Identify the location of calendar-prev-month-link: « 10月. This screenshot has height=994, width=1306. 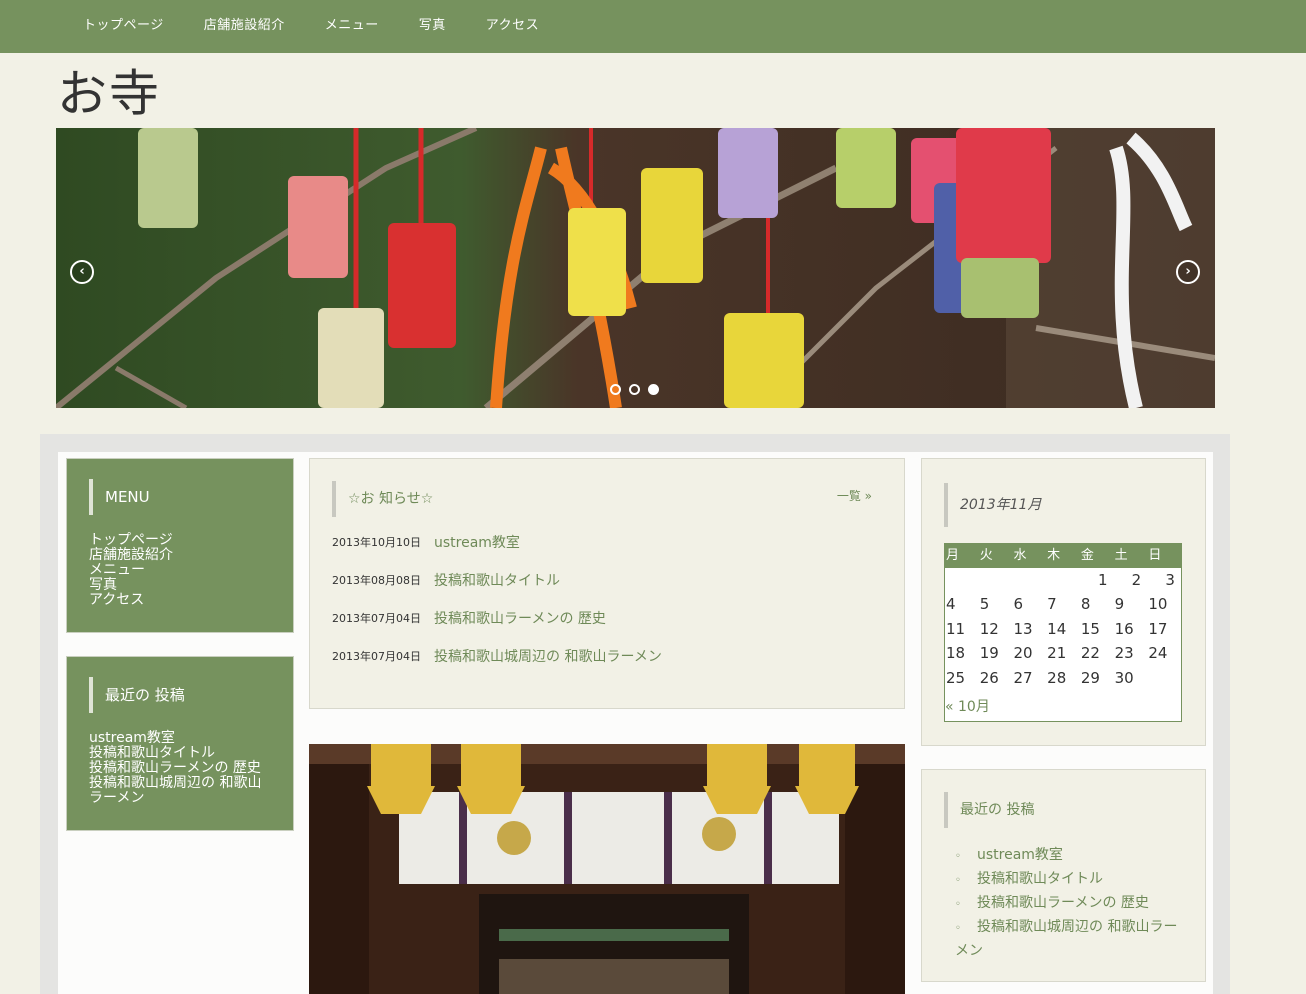
(1063, 706).